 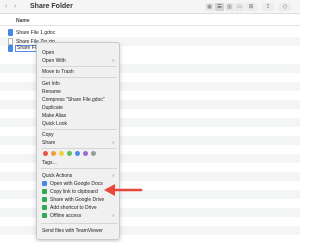 I want to click on annotation-arrow-icon, so click(x=123, y=190).